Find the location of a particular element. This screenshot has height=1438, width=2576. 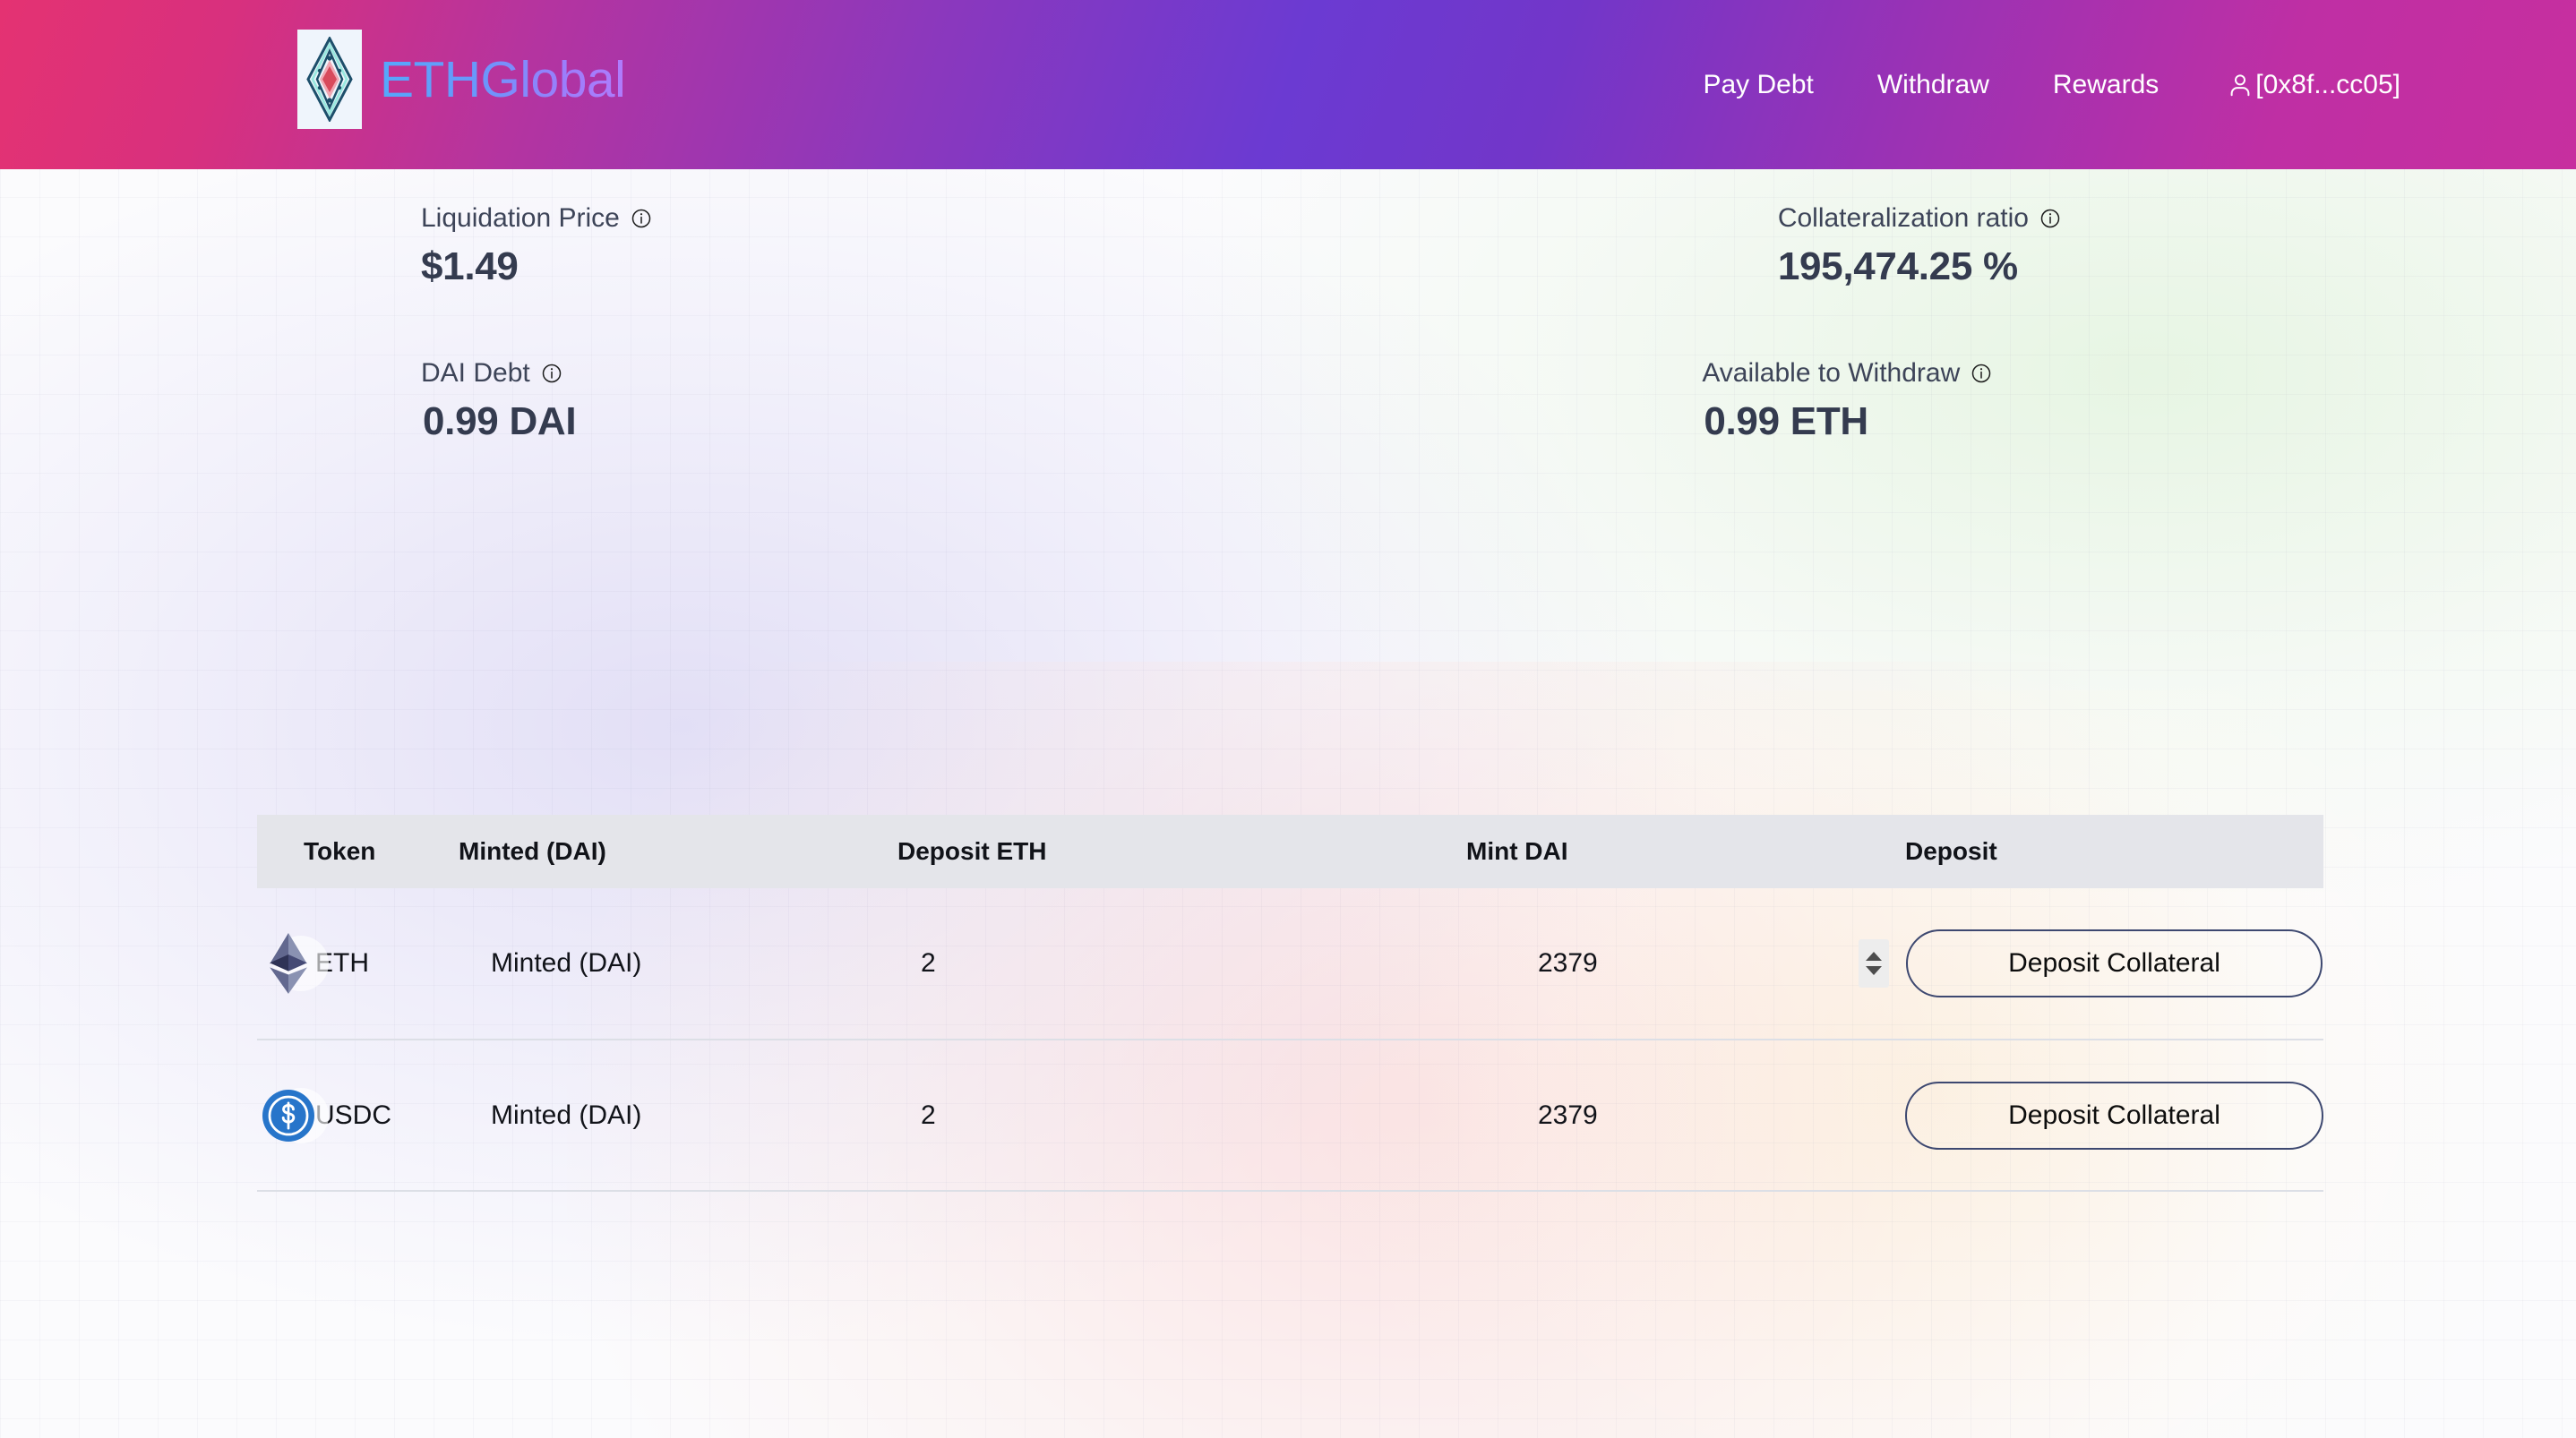

stat-label: Collateralization ratio is located at coordinates (1919, 218).